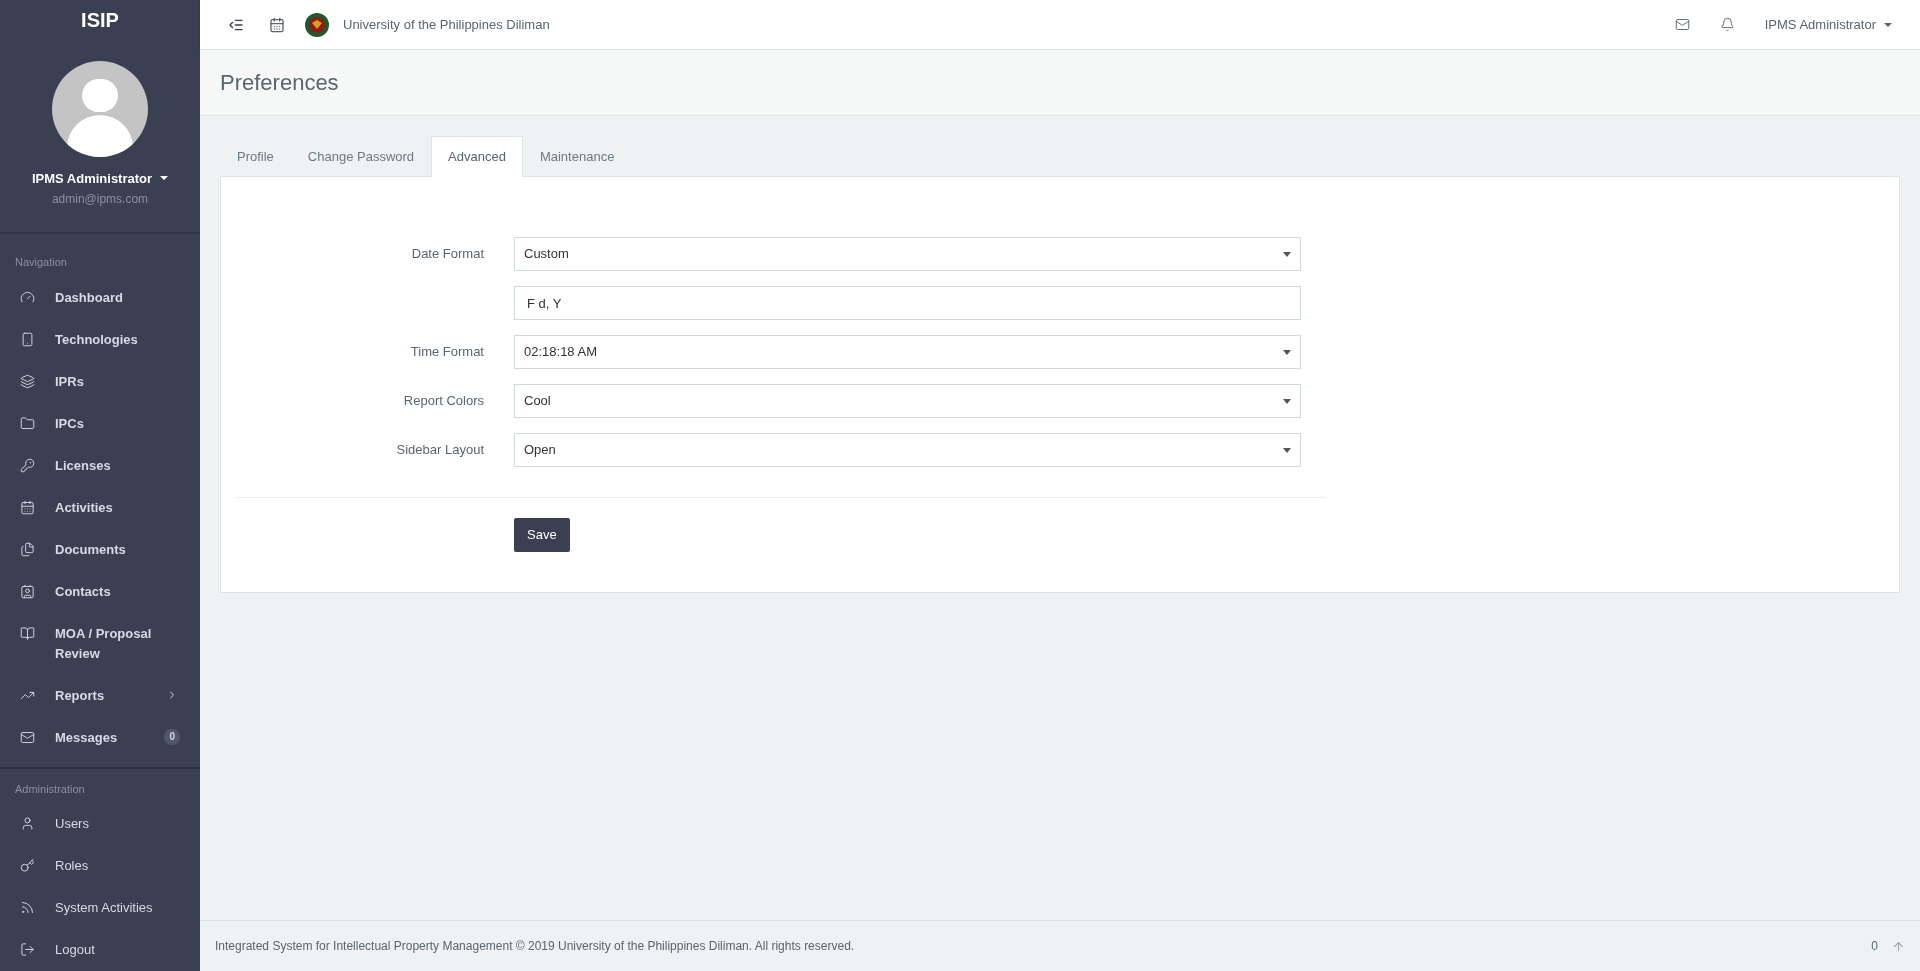  Describe the element at coordinates (27, 423) in the screenshot. I see `folder-icon` at that location.